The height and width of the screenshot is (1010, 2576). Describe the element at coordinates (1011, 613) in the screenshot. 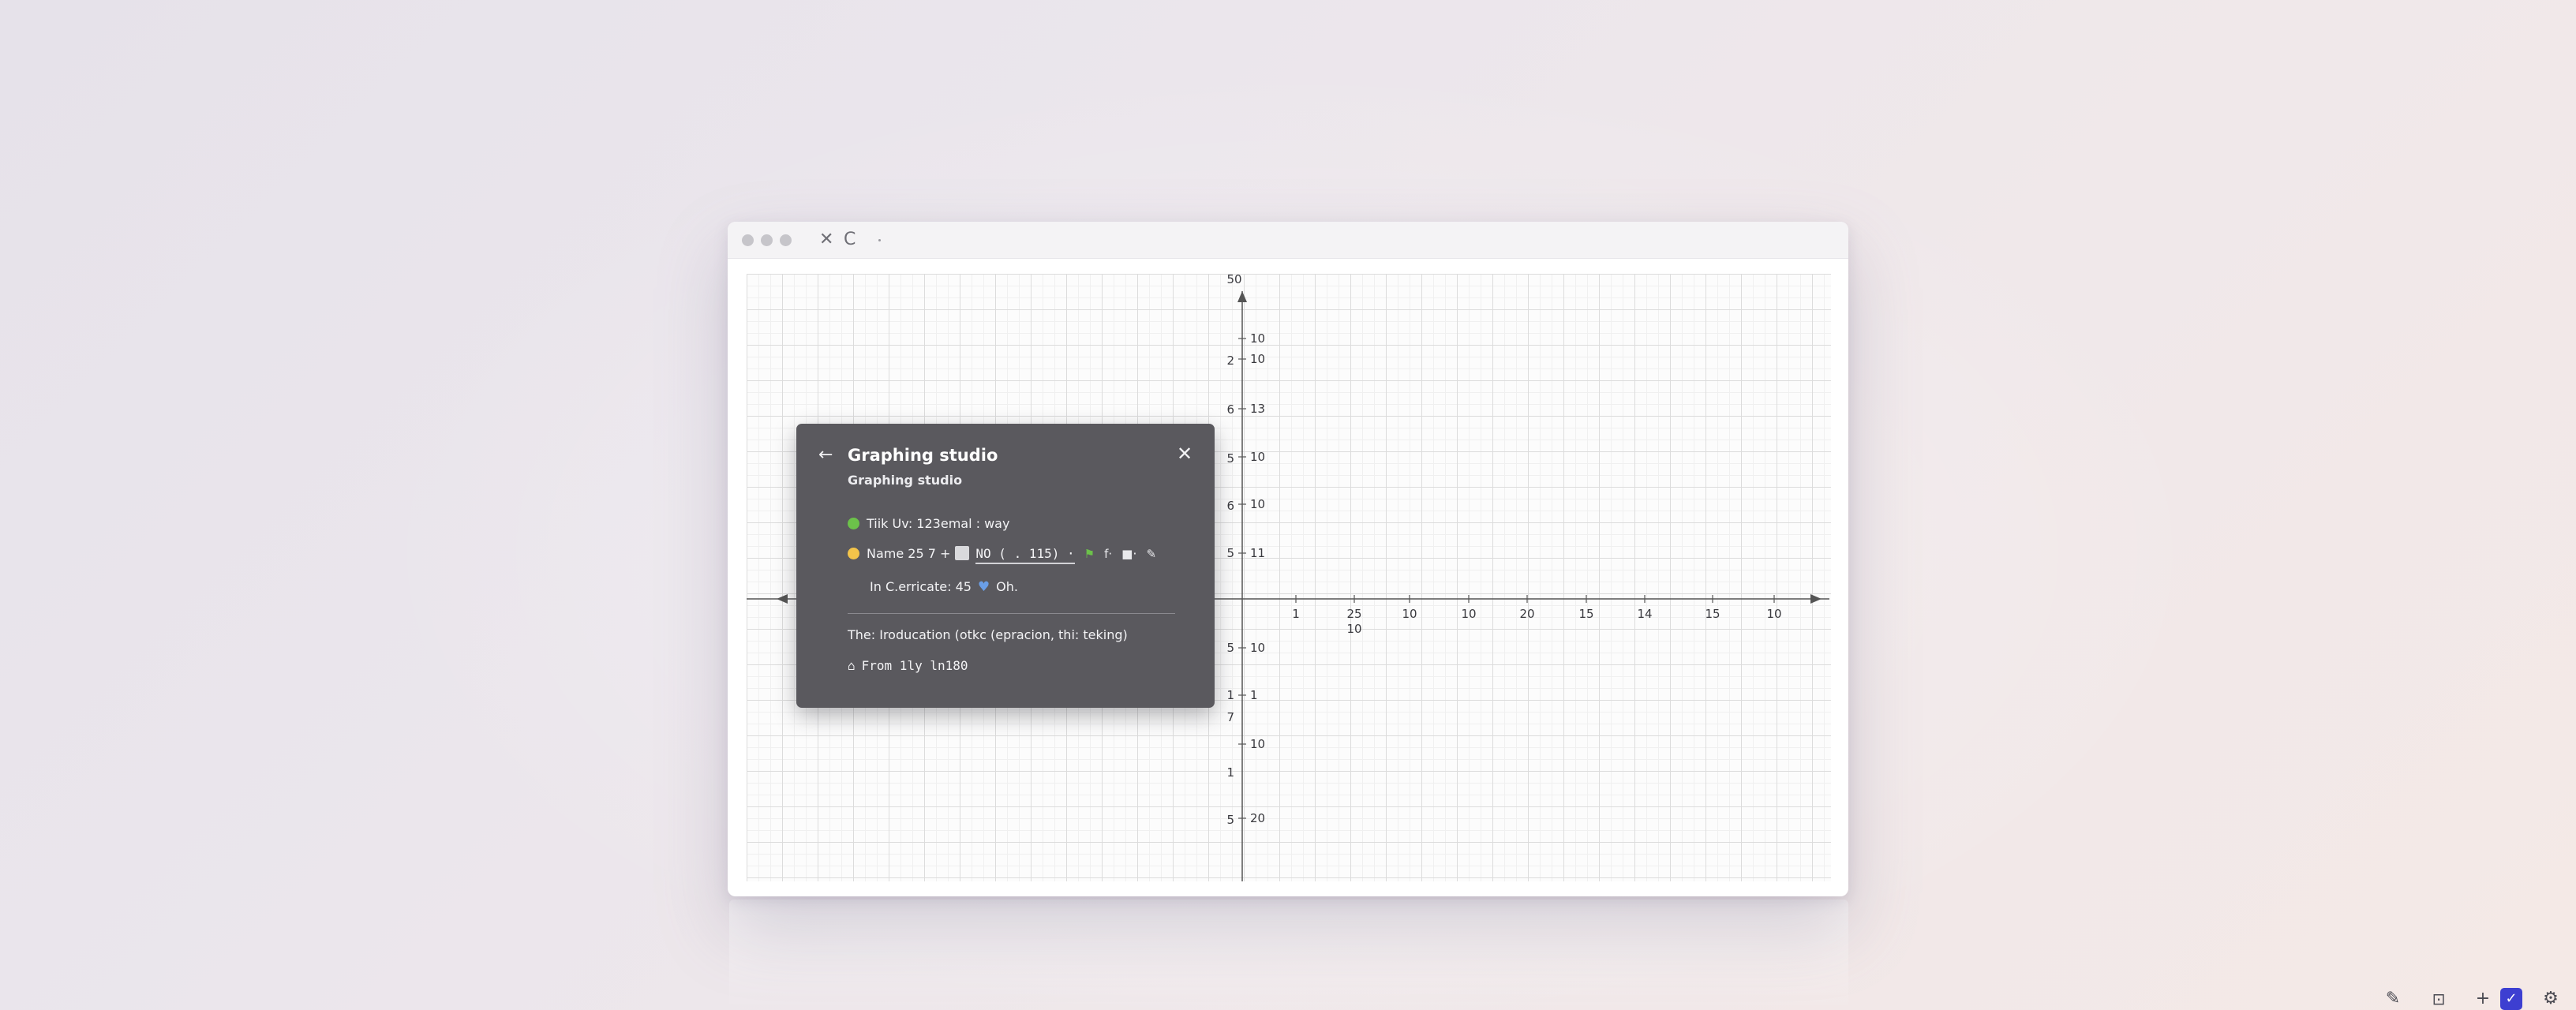

I see `panel-divider` at that location.